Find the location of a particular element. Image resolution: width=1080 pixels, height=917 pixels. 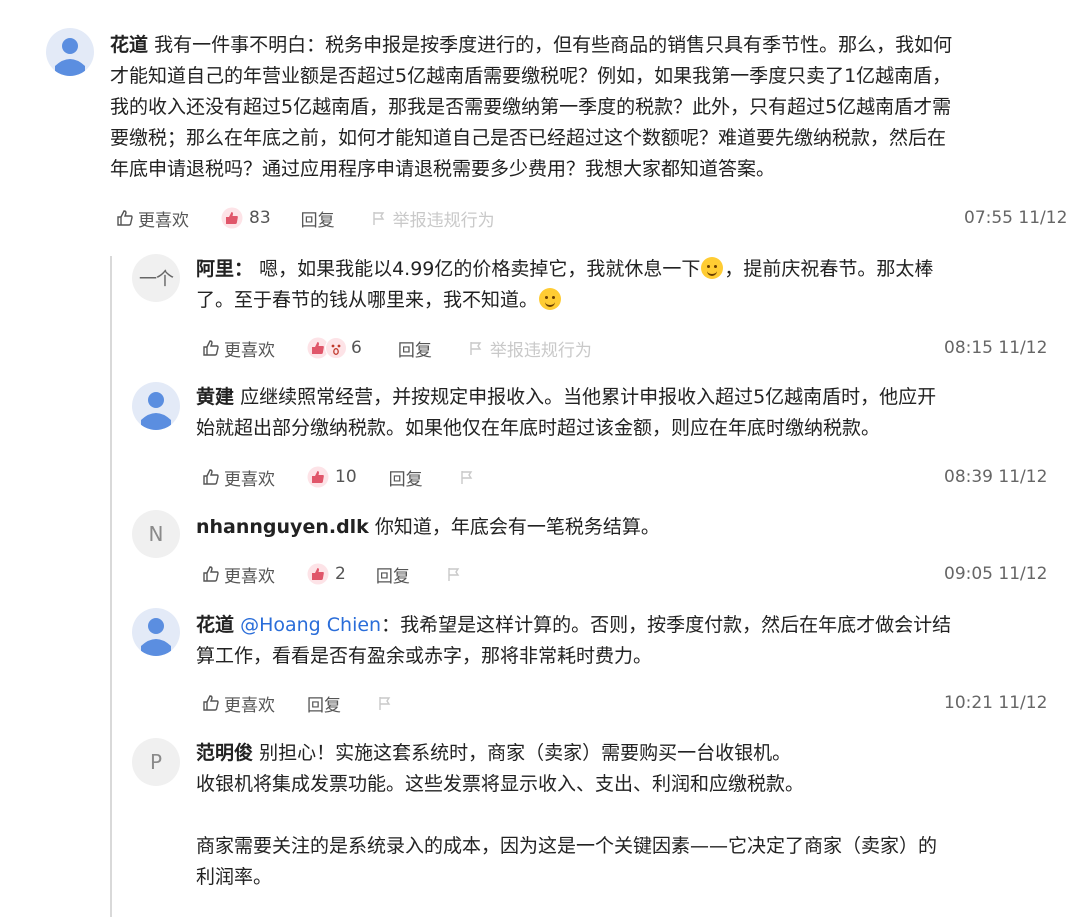

reply-line: ：我希望是这样计算的。否则，按季度付款，然后在年底才做会计结 is located at coordinates (666, 625).